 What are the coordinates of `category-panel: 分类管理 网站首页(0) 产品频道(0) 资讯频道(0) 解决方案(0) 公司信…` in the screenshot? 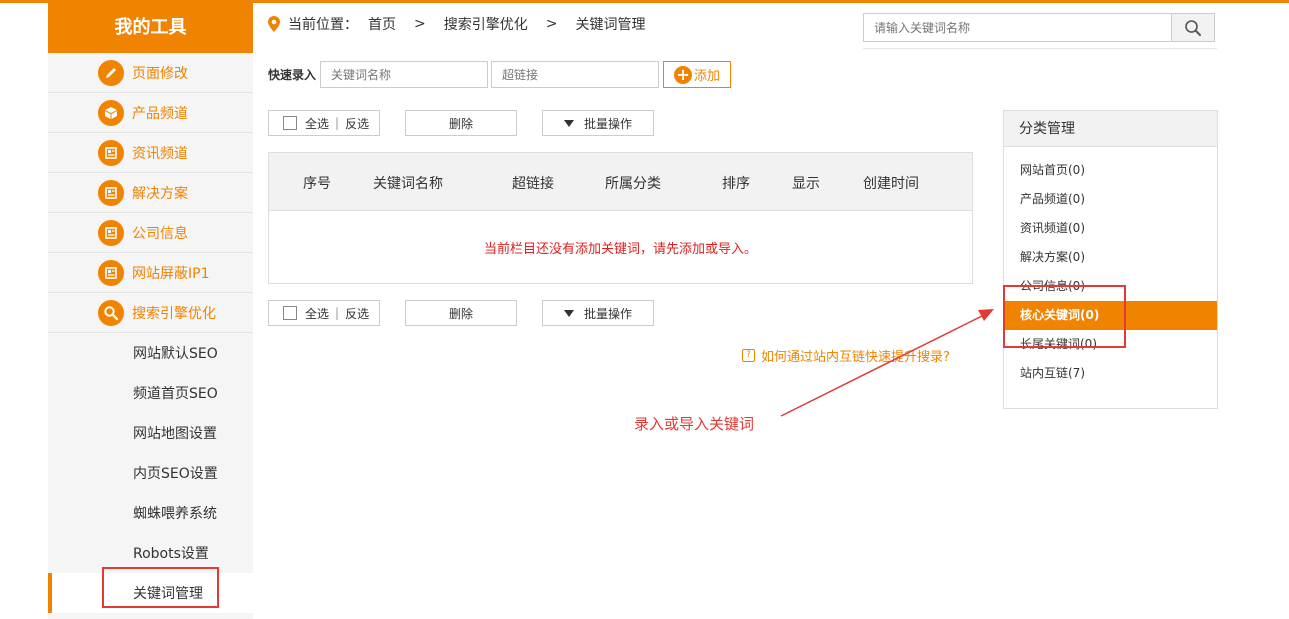 It's located at (1110, 259).